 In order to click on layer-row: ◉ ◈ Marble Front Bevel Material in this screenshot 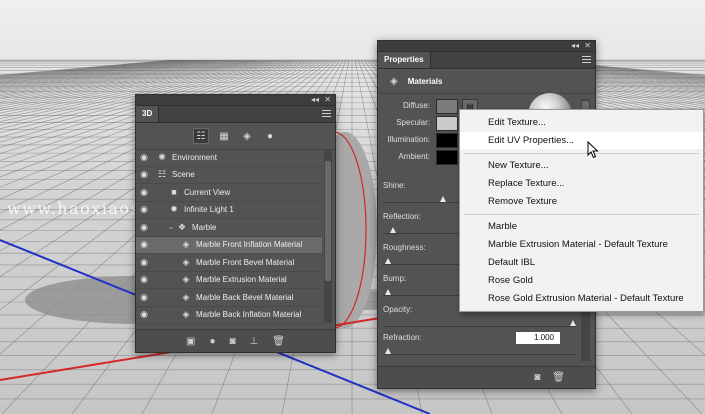, I will do `click(229, 263)`.